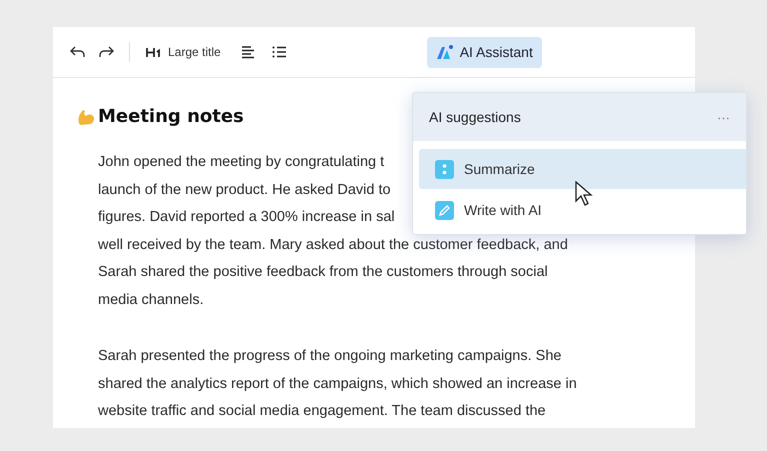 Image resolution: width=767 pixels, height=451 pixels. What do you see at coordinates (333, 245) in the screenshot?
I see `paragraph-line: well received by the team. Mary asked about the customer feedback, and` at bounding box center [333, 245].